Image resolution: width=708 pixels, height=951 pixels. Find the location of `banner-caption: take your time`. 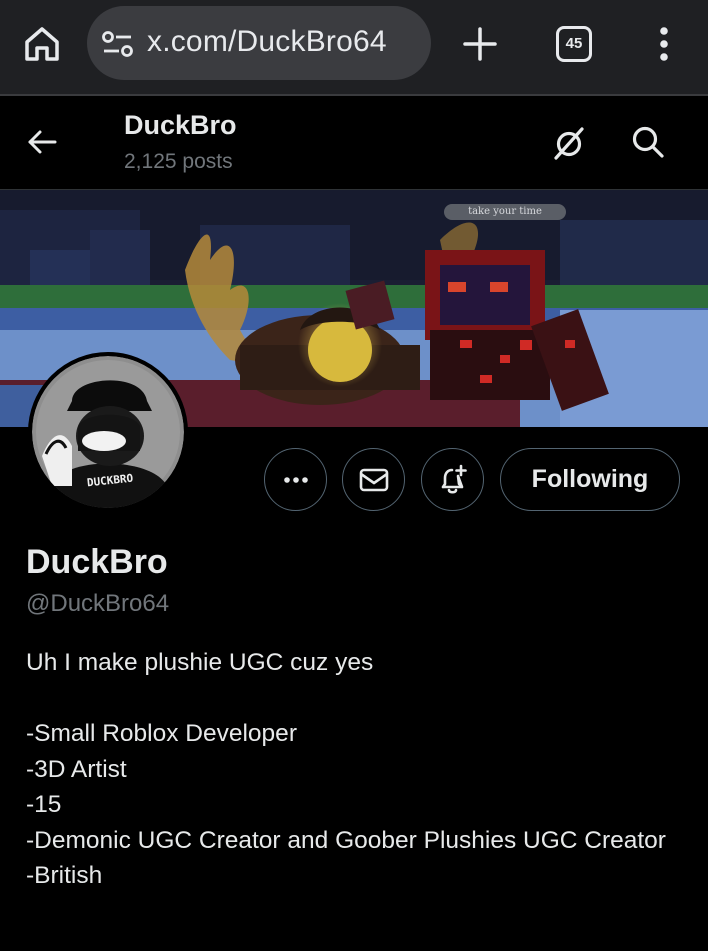

banner-caption: take your time is located at coordinates (505, 212).